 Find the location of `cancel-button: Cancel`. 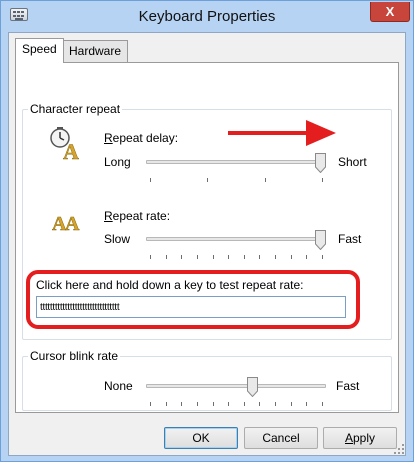

cancel-button: Cancel is located at coordinates (281, 438).